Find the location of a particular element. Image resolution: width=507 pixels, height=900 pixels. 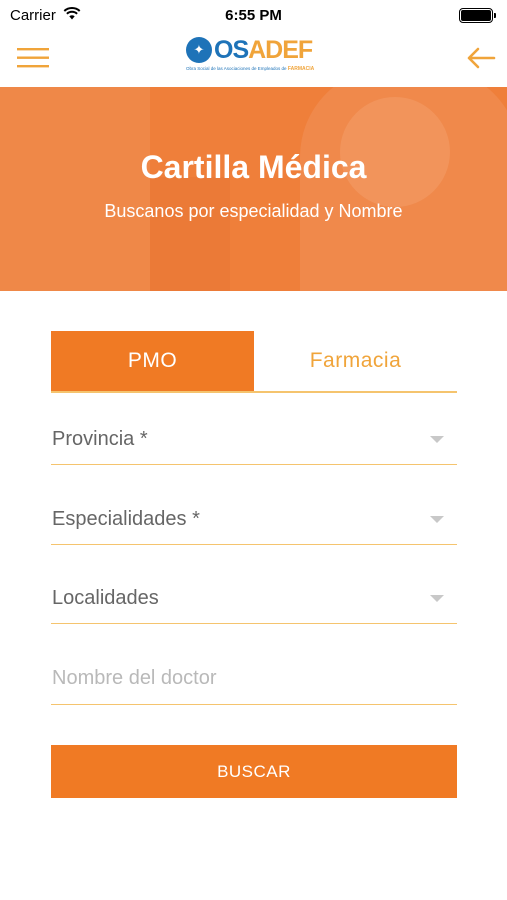

logo-mark-icon: ✦ is located at coordinates (199, 50).